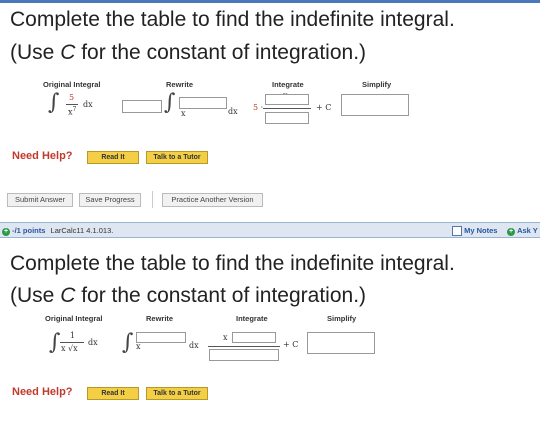  What do you see at coordinates (194, 345) in the screenshot?
I see `q2-rewrite-dx: dx` at bounding box center [194, 345].